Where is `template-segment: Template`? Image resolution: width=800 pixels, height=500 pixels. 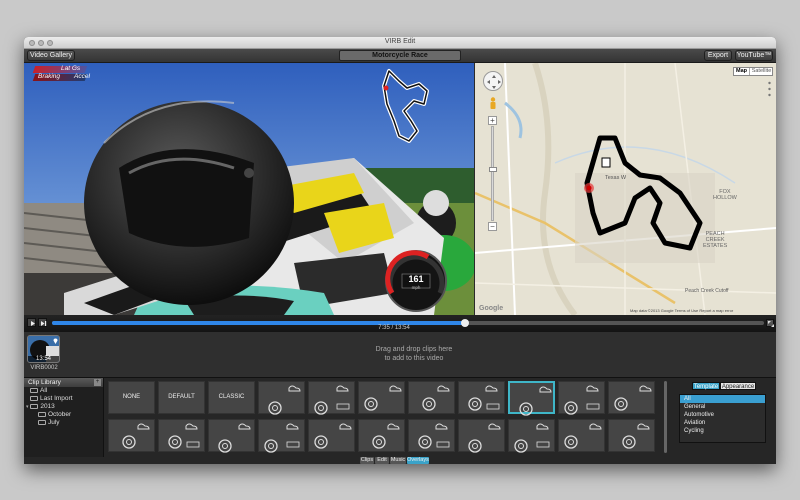 template-segment: Template is located at coordinates (706, 386).